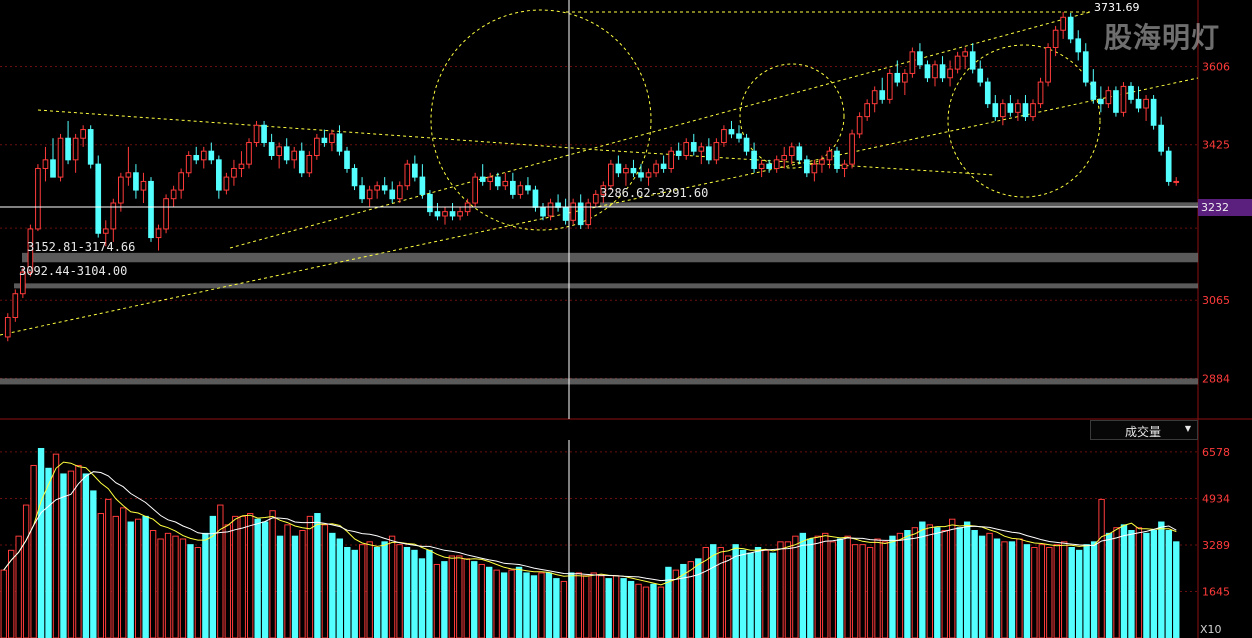  I want to click on indicator-select: 成交量 ▼, so click(1144, 430).